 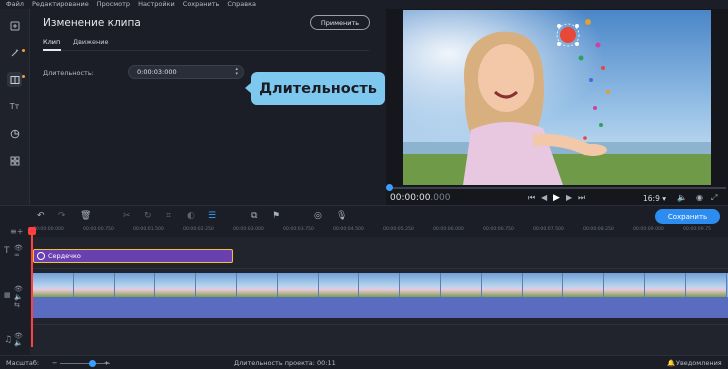 What do you see at coordinates (90, 42) in the screenshot?
I see `tab-motion: Движение` at bounding box center [90, 42].